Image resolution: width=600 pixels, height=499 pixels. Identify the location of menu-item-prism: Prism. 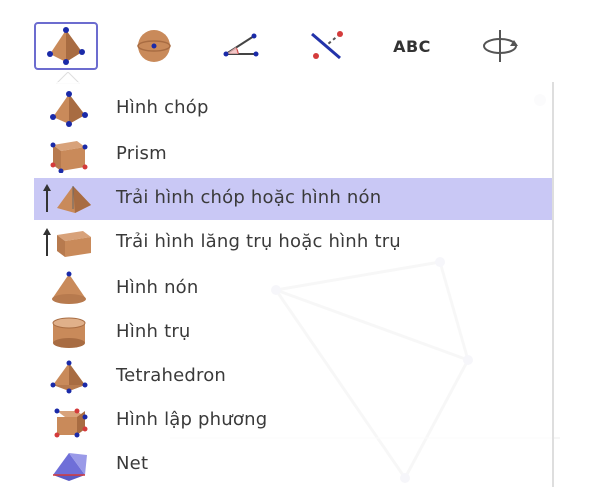
(293, 155).